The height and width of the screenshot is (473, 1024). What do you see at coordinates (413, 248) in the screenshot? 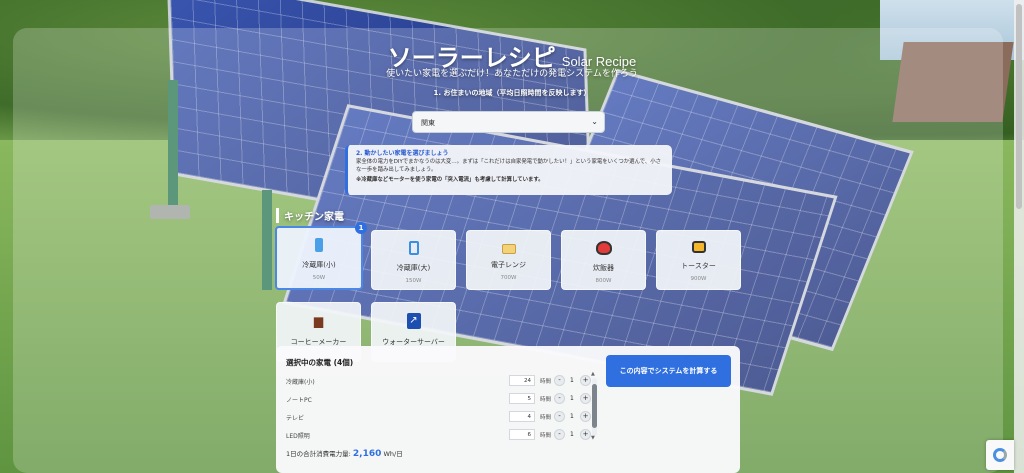
I see `large-fridge-icon` at bounding box center [413, 248].